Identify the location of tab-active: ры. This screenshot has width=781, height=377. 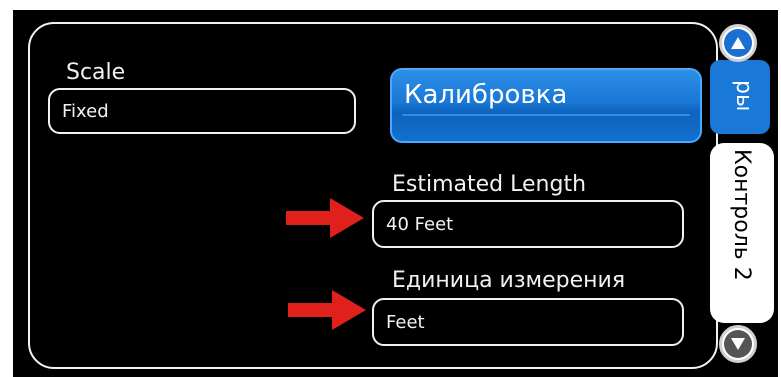
(740, 97).